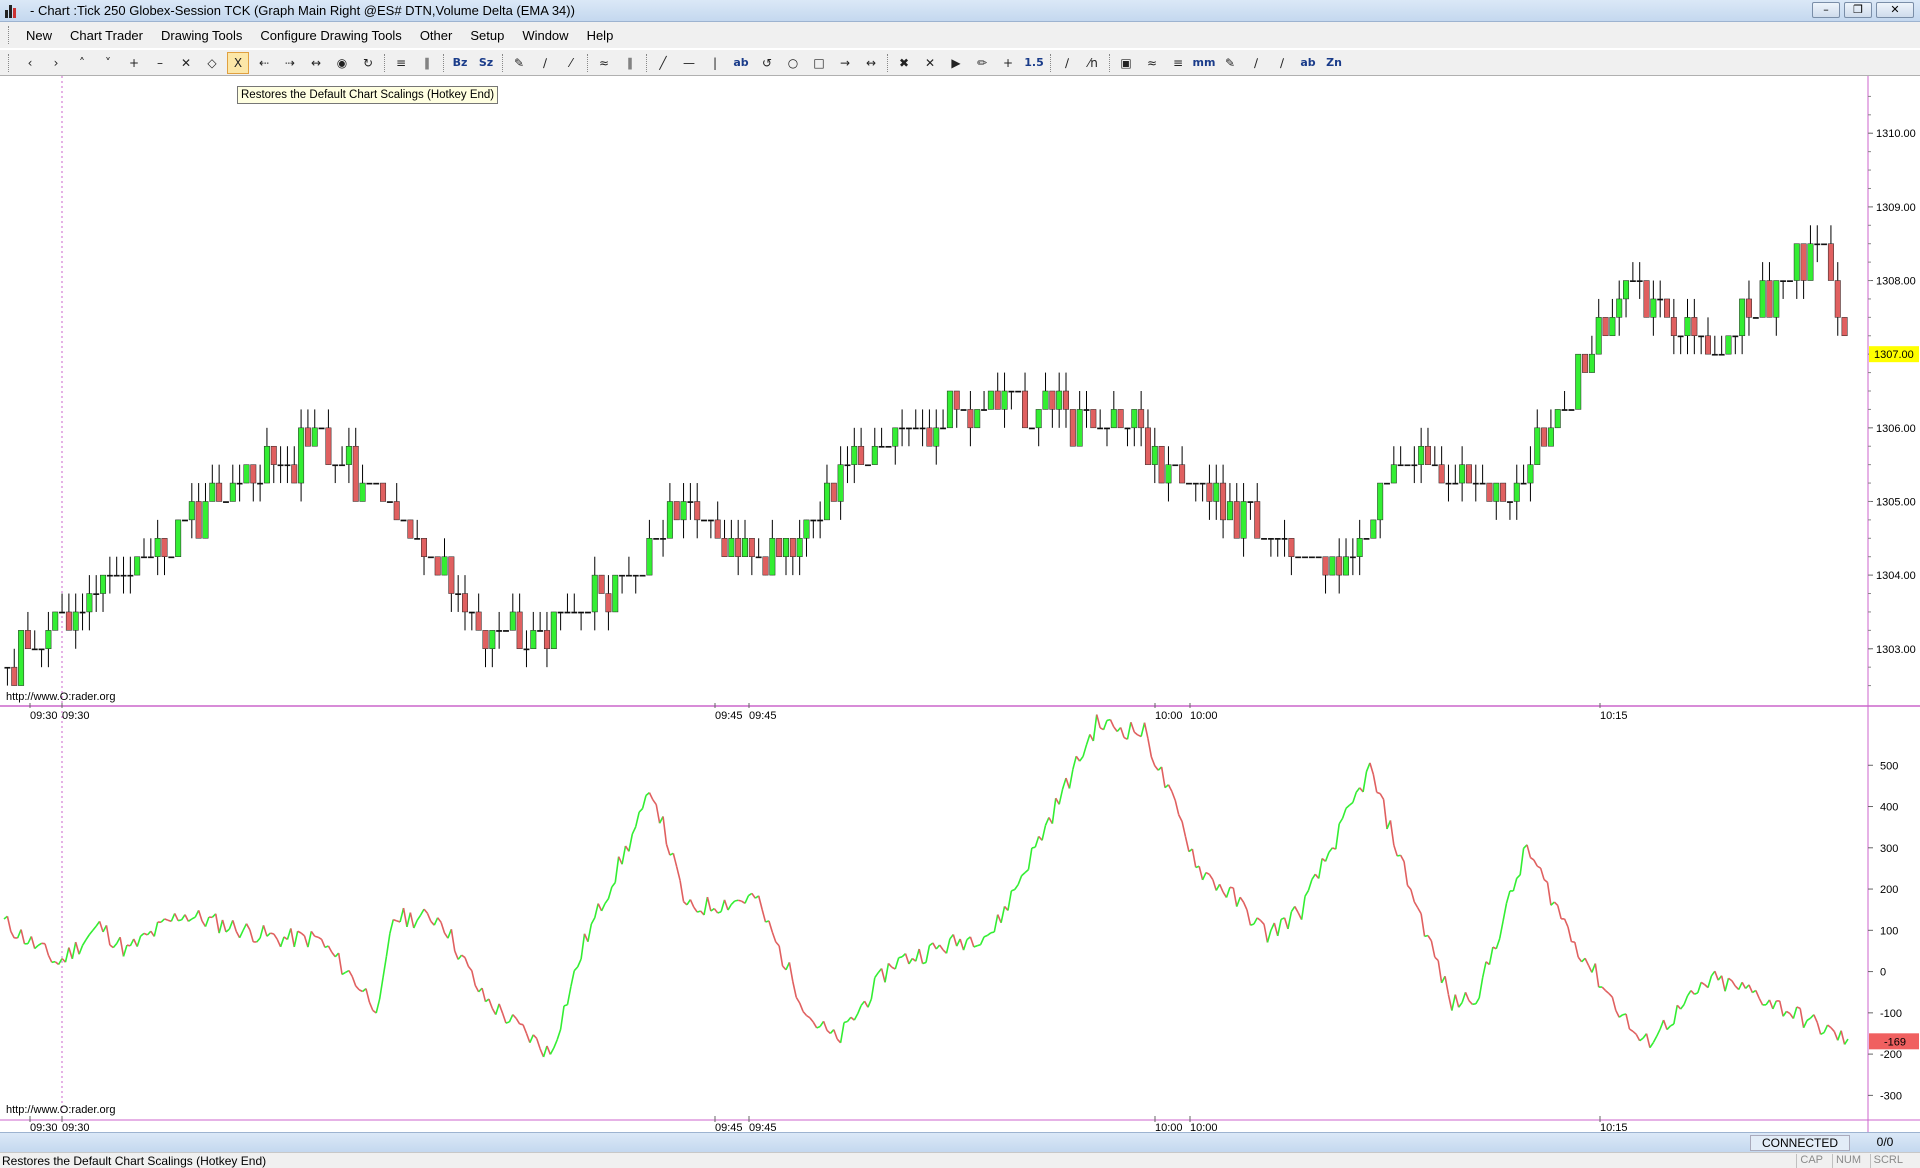 The width and height of the screenshot is (1920, 1168). I want to click on toolbar-button-5-6-icon: □, so click(819, 63).